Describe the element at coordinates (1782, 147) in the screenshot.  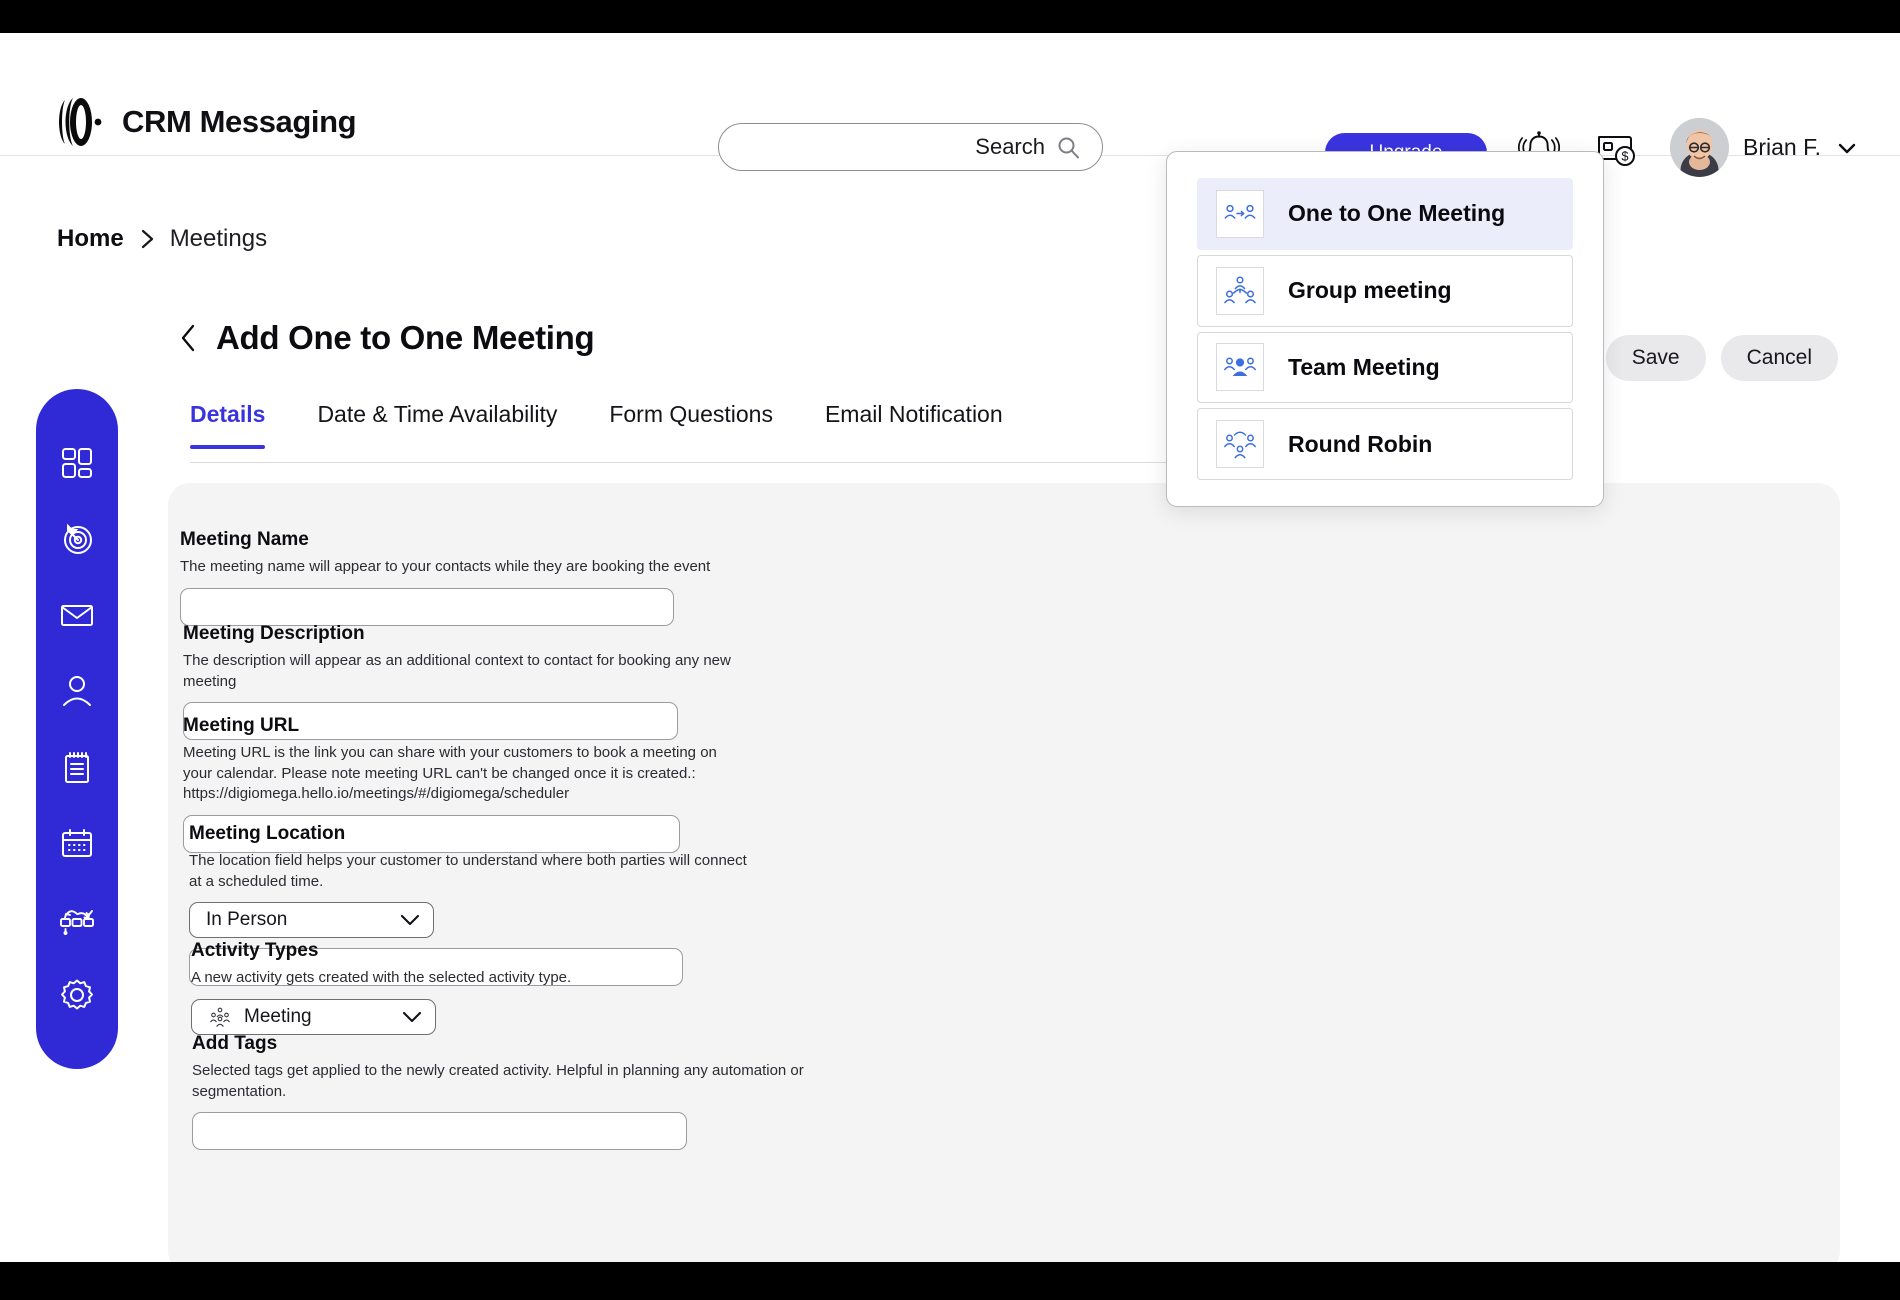
I see `user-name: Brian F.` at that location.